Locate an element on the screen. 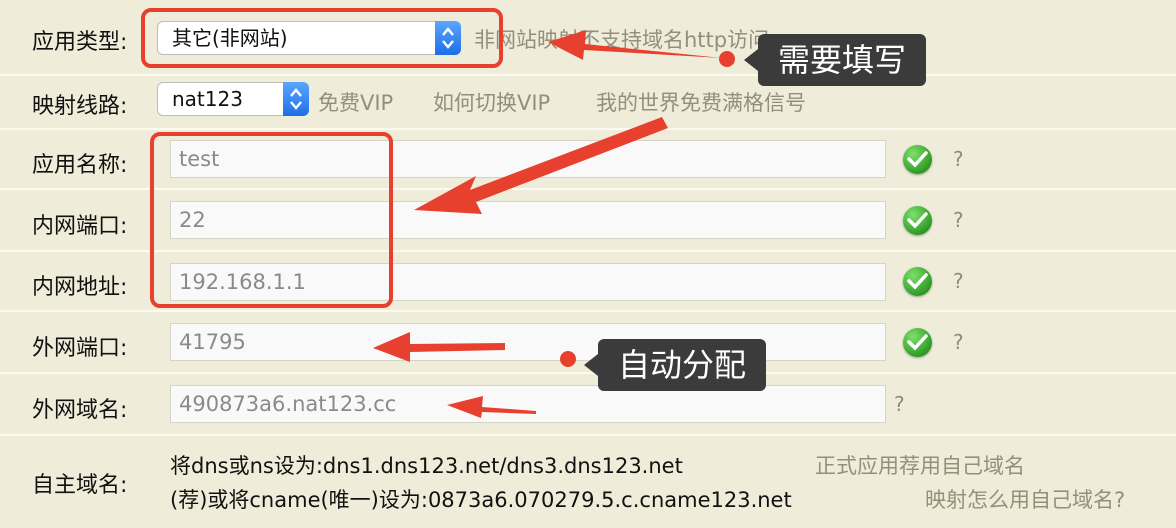 The height and width of the screenshot is (528, 1176). link-minecraft-signal: 我的世界免费满格信号 is located at coordinates (701, 102).